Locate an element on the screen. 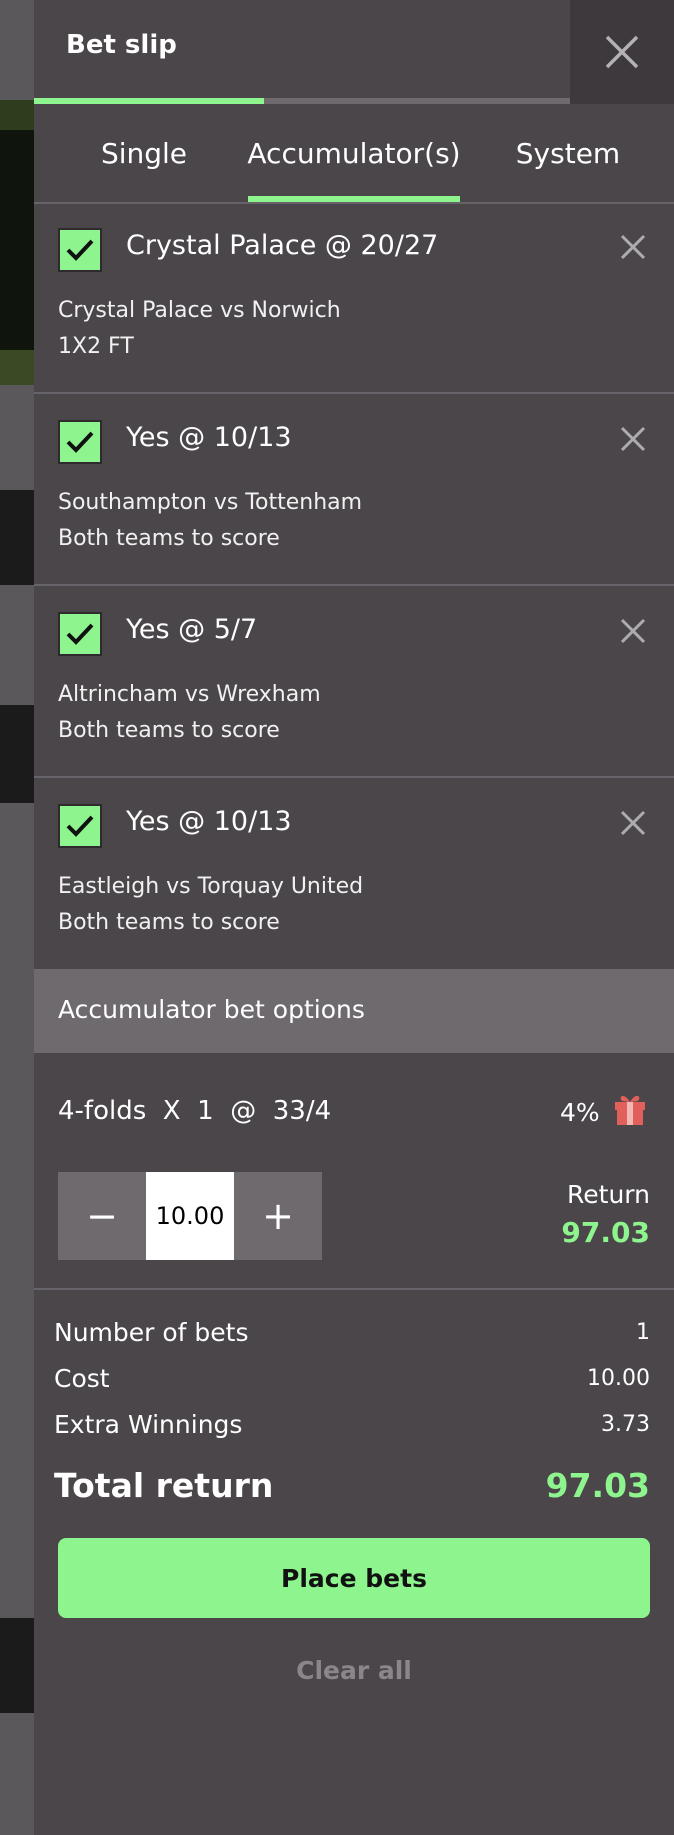  accumulator-options-header: Accumulator bet options is located at coordinates (354, 1011).